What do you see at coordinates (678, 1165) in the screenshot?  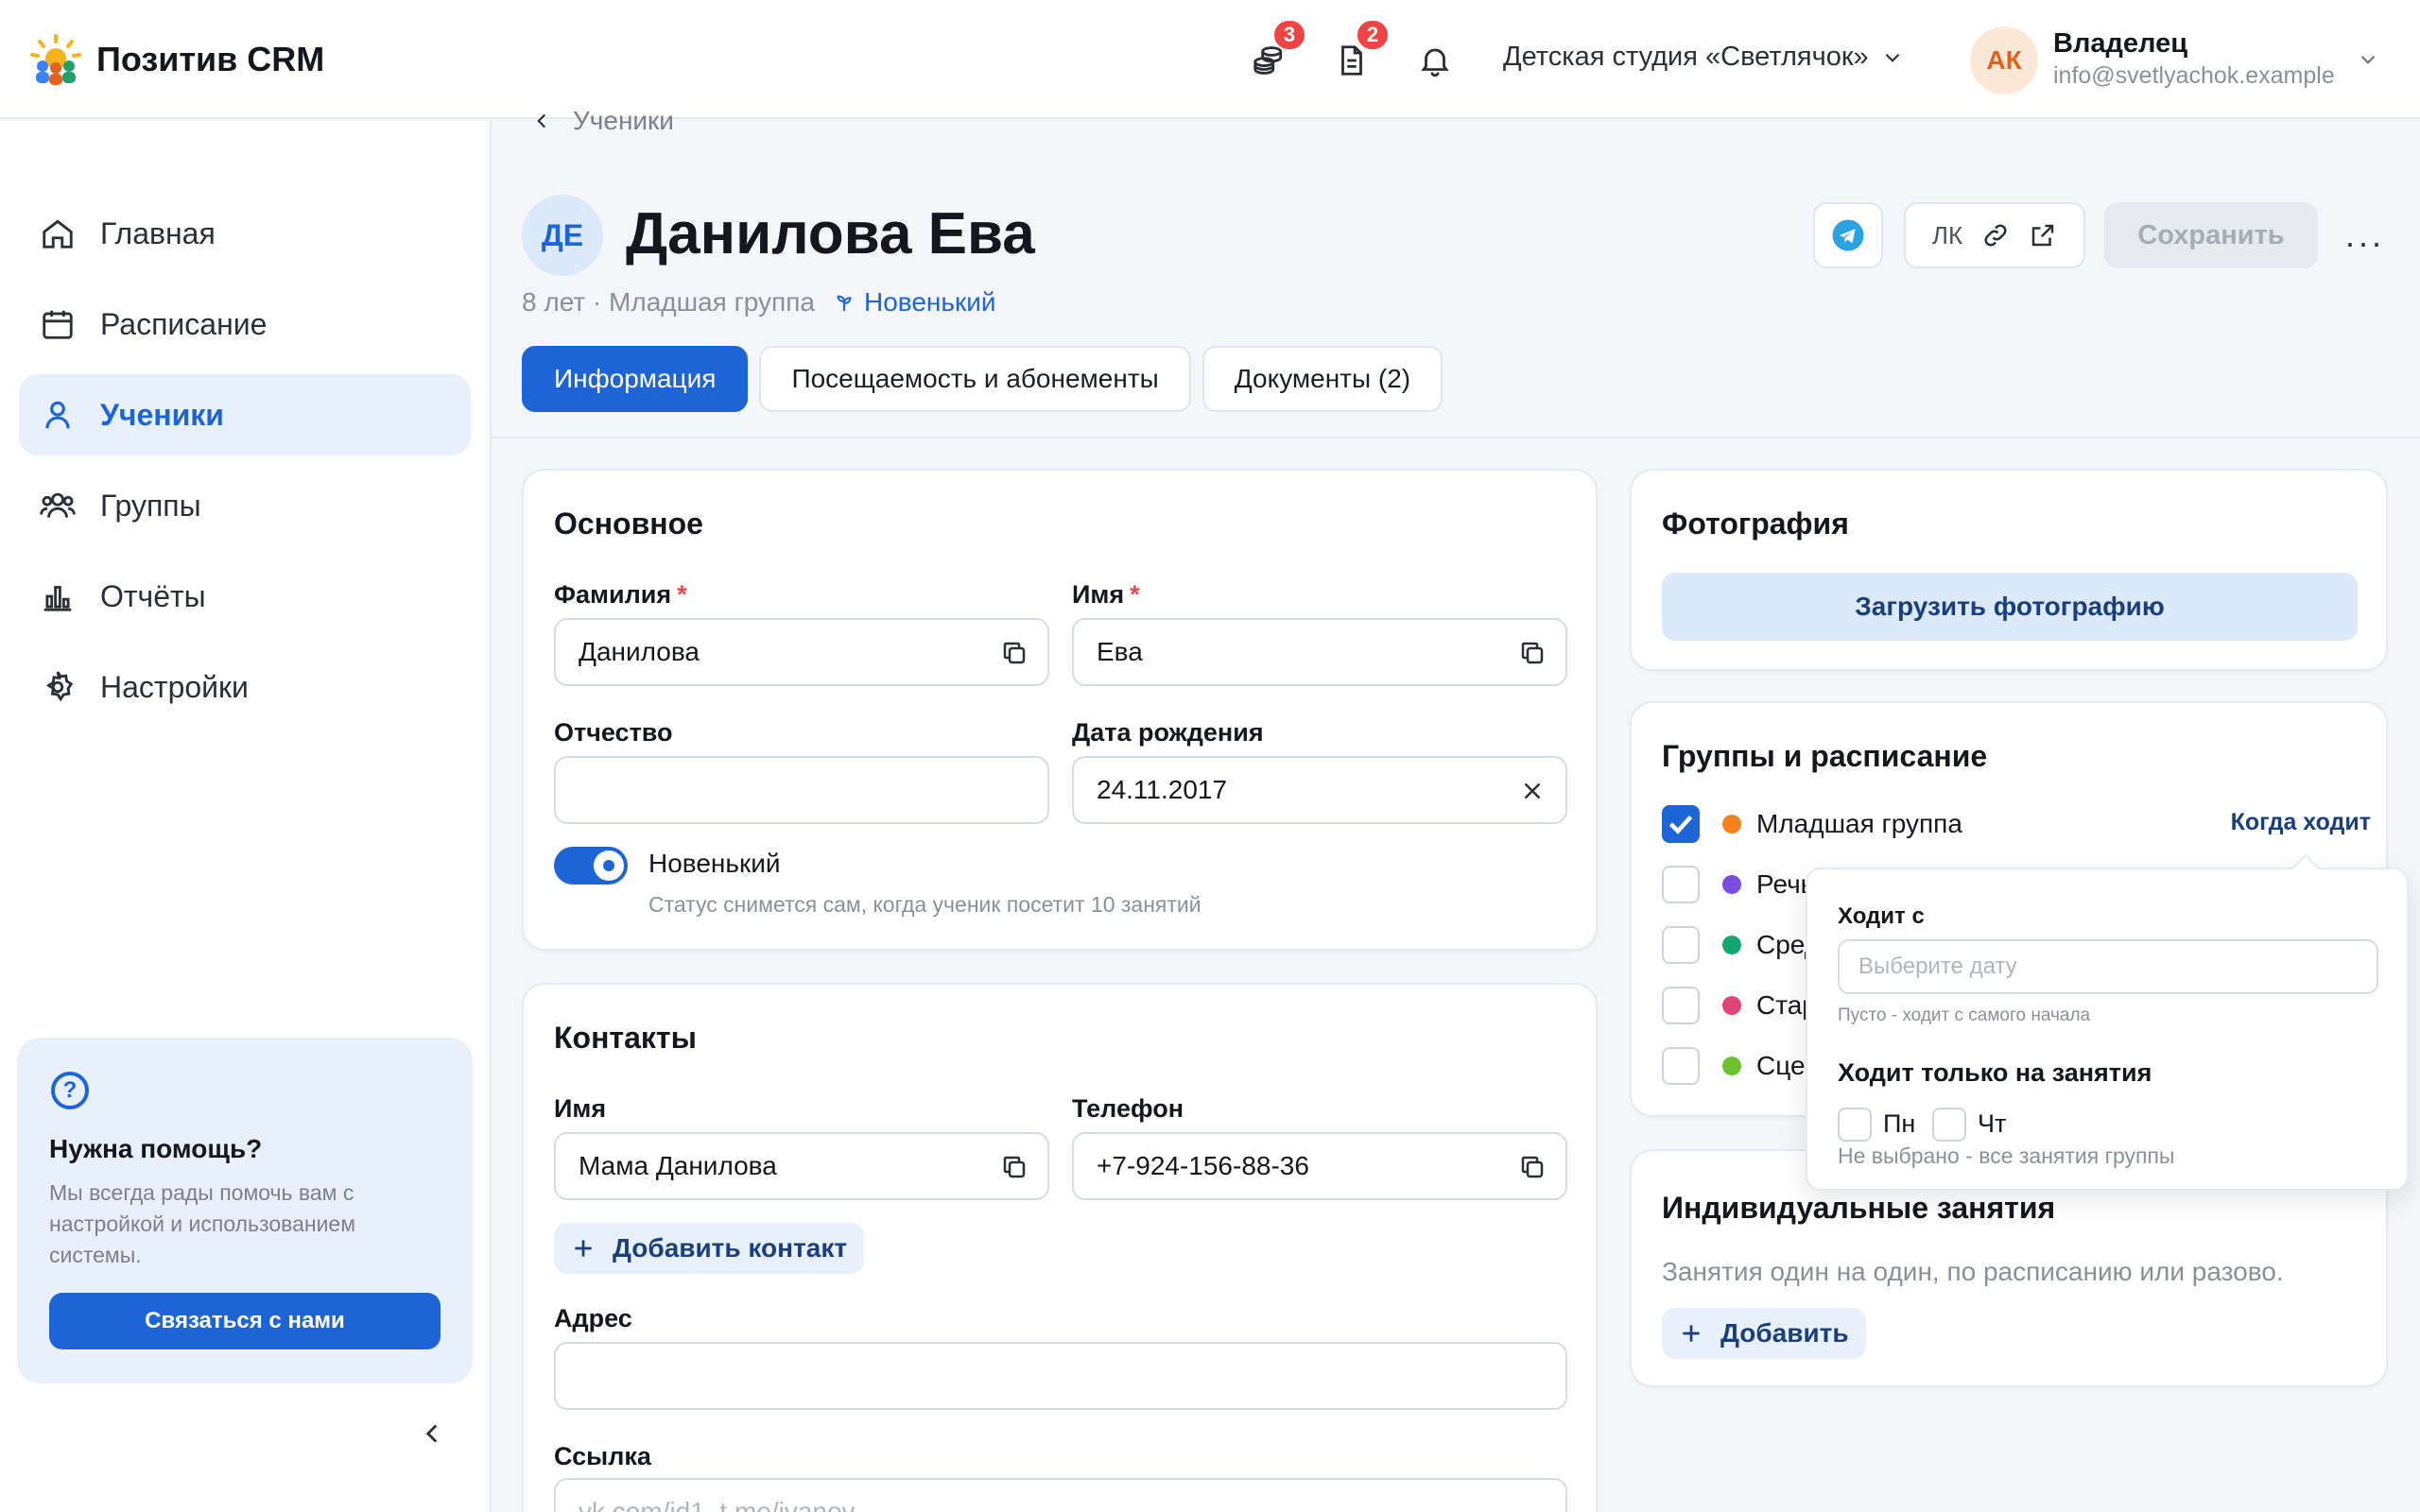 I see `contact-name-value: Мама Данилова` at bounding box center [678, 1165].